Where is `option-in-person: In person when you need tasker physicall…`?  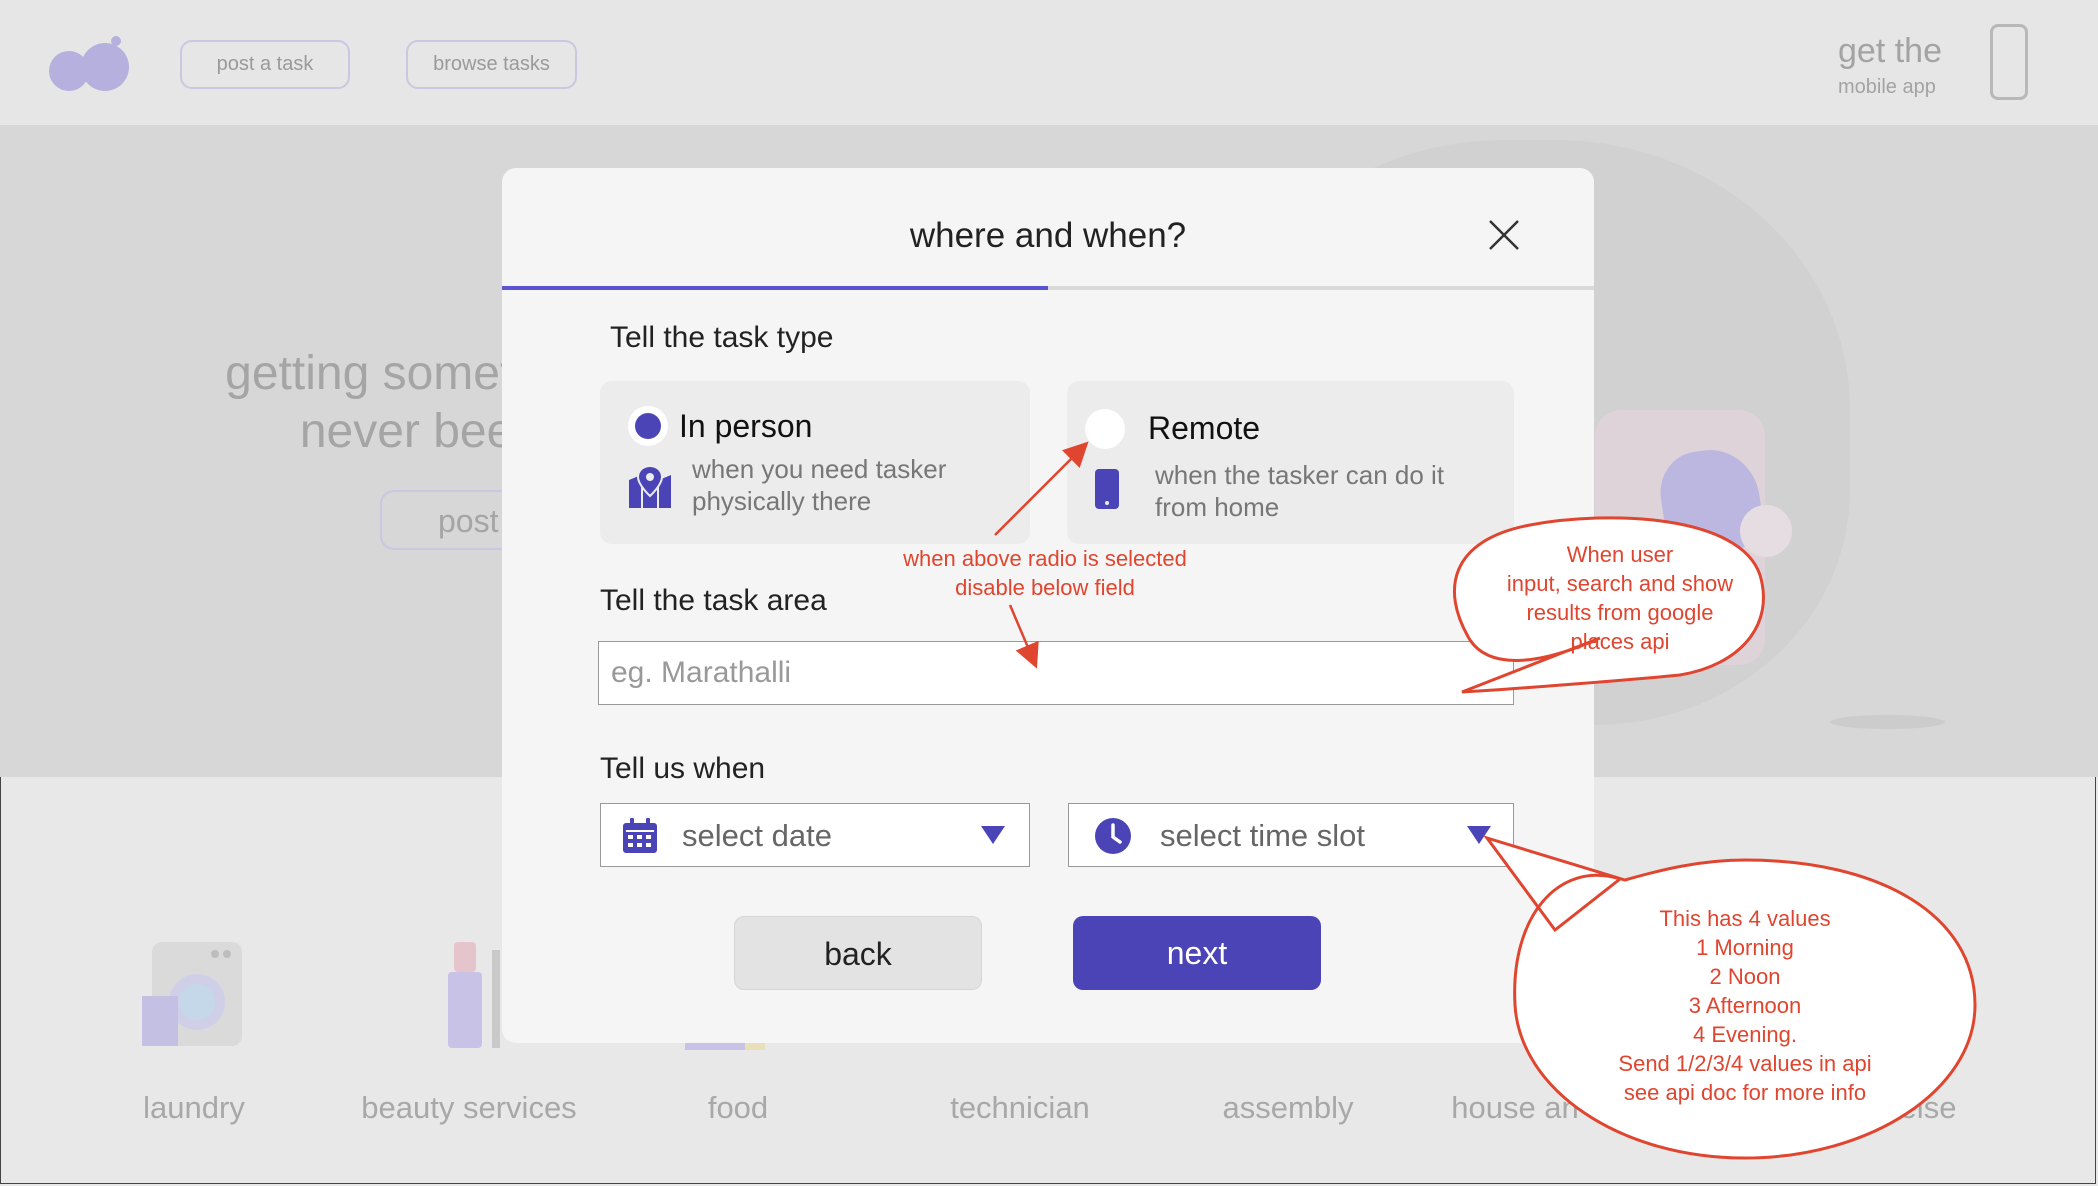
option-in-person: In person when you need tasker physicall… is located at coordinates (815, 462).